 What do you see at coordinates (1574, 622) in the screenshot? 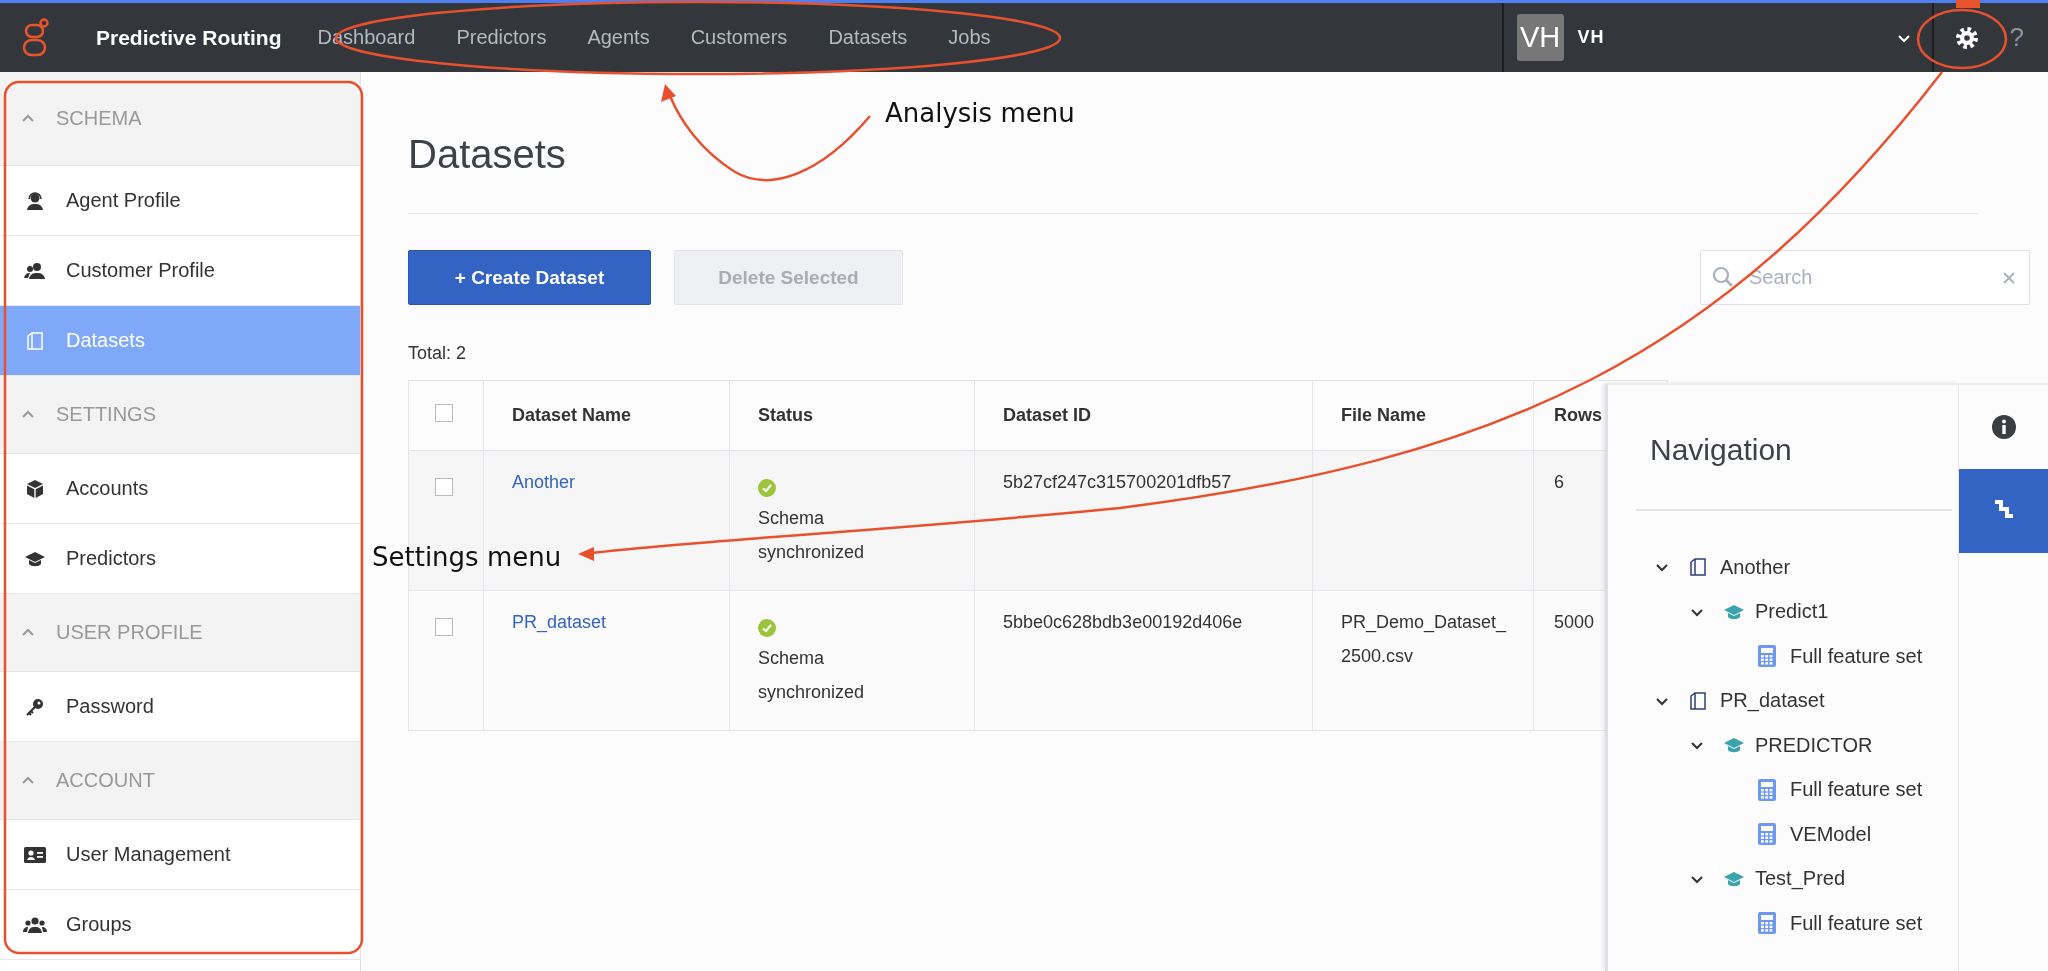
I see `table-cell: 5000` at bounding box center [1574, 622].